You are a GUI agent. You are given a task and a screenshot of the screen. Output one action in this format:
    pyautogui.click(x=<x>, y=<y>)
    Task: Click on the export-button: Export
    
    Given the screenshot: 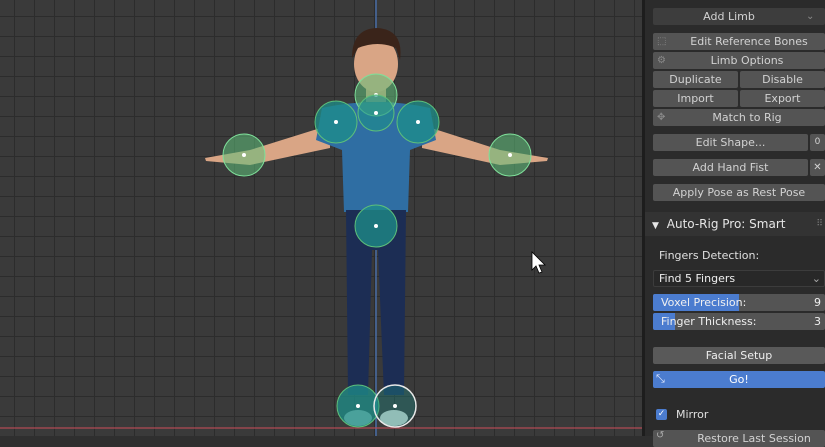 What is the action you would take?
    pyautogui.click(x=782, y=98)
    